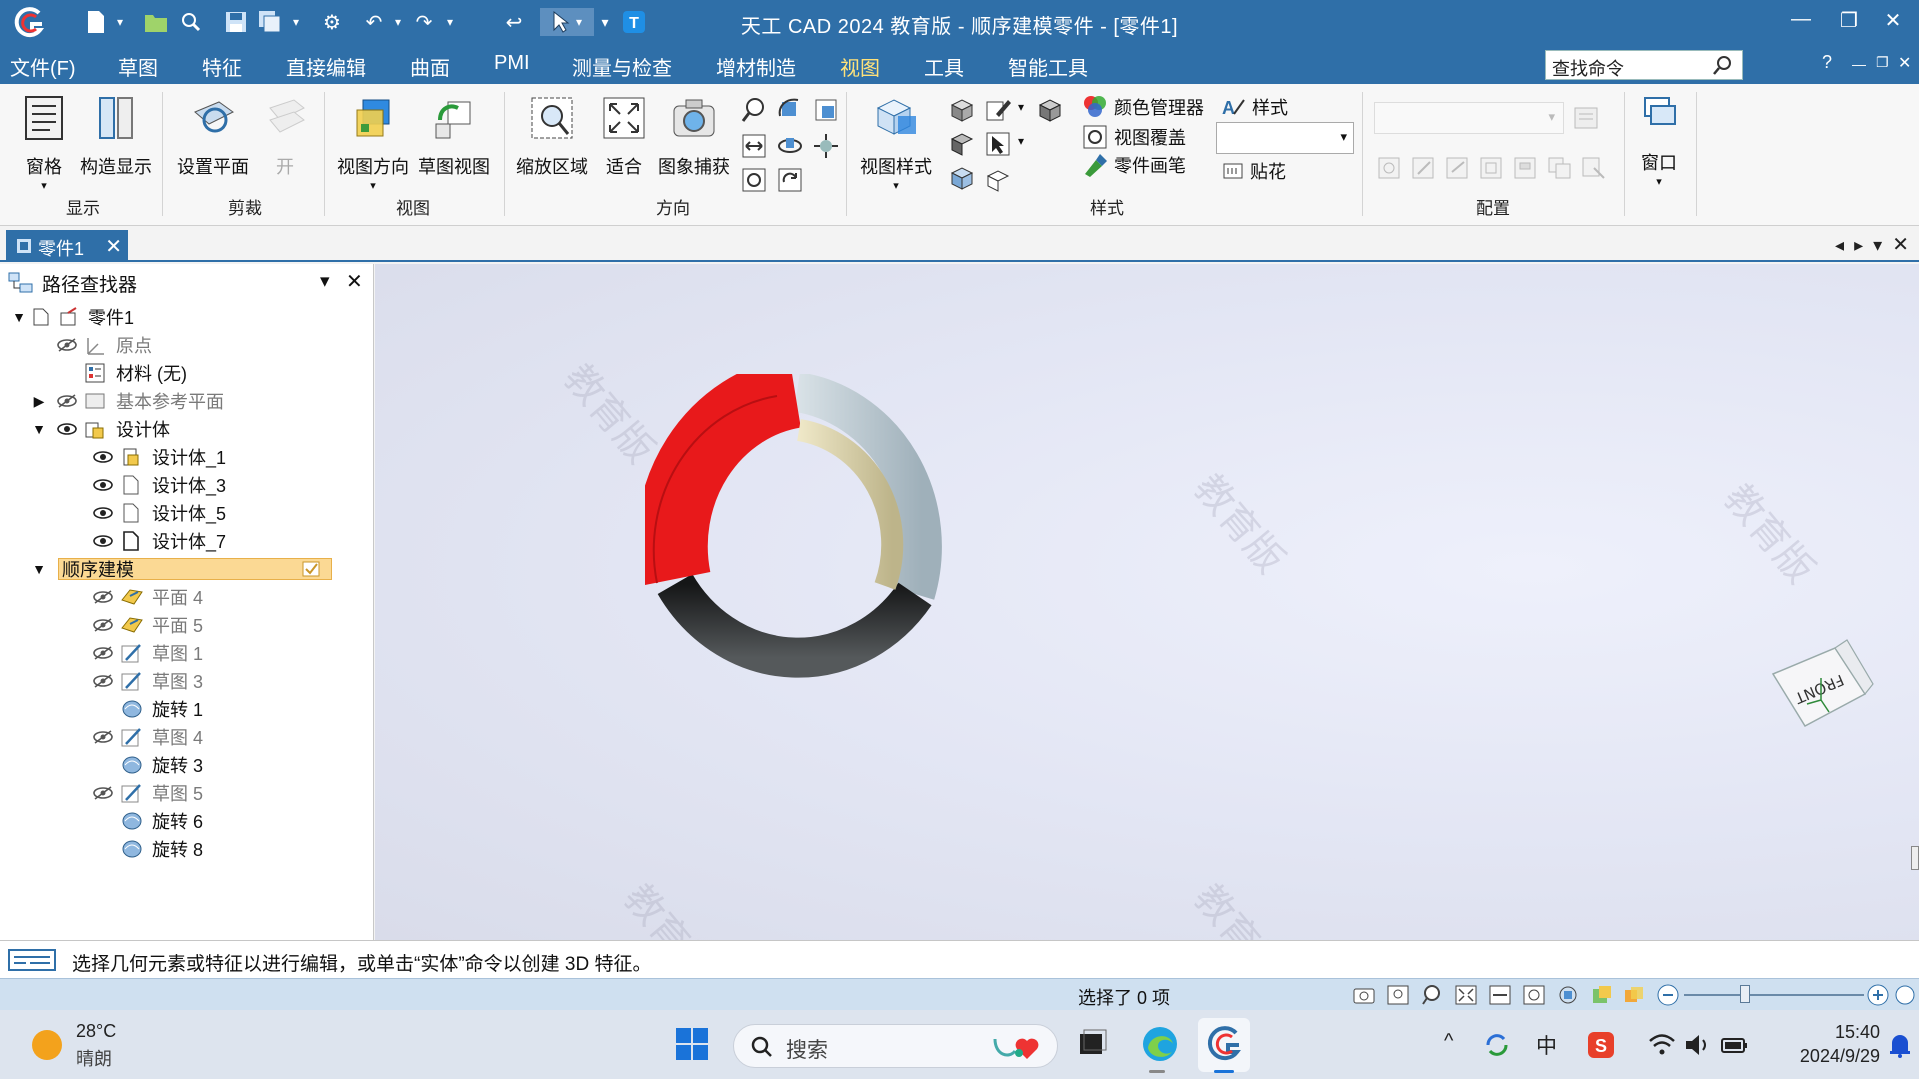 This screenshot has width=1919, height=1079. I want to click on menu-view: 视图, so click(860, 70).